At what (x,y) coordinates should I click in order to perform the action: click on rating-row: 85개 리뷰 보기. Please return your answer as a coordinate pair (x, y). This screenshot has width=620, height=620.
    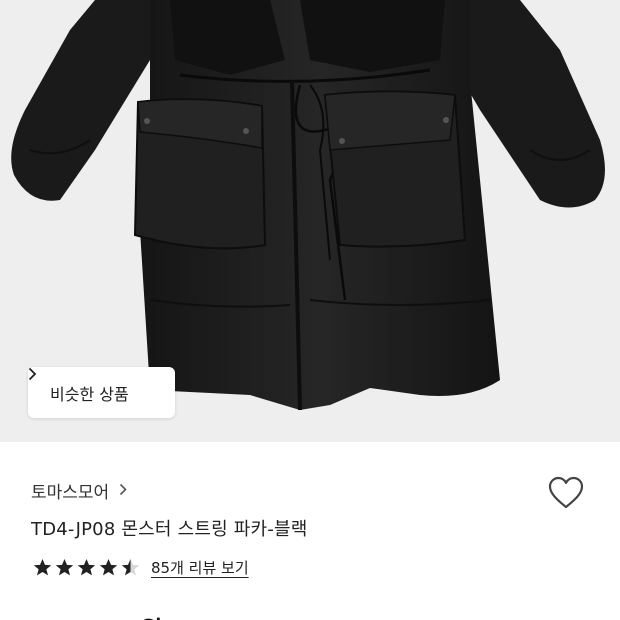
    Looking at the image, I should click on (141, 567).